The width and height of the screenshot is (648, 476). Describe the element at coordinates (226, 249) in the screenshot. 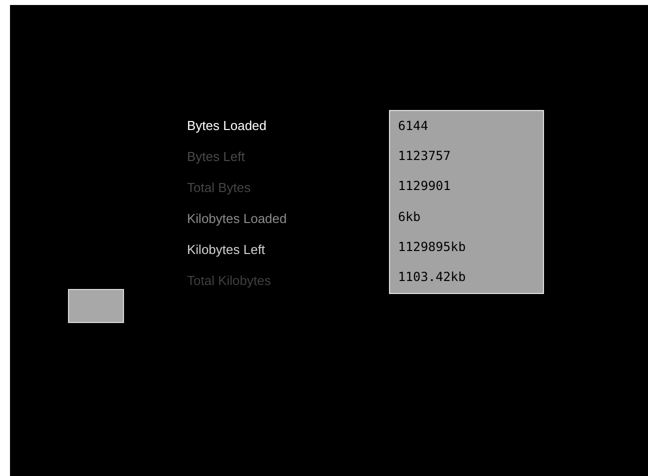

I see `stat-label: Kilobytes Left` at that location.